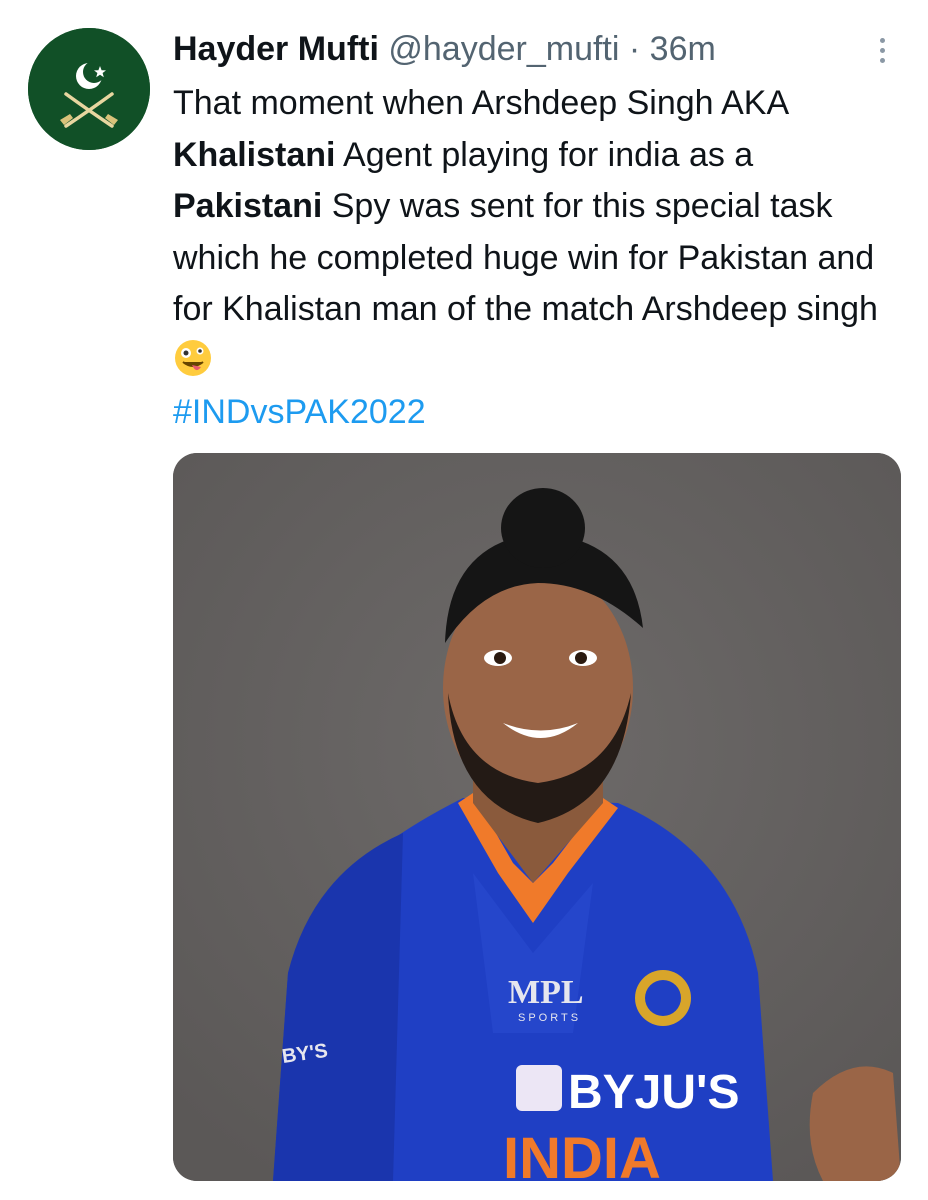  Describe the element at coordinates (544, 154) in the screenshot. I see `tweet-text-part: Agent playing for india as a` at that location.